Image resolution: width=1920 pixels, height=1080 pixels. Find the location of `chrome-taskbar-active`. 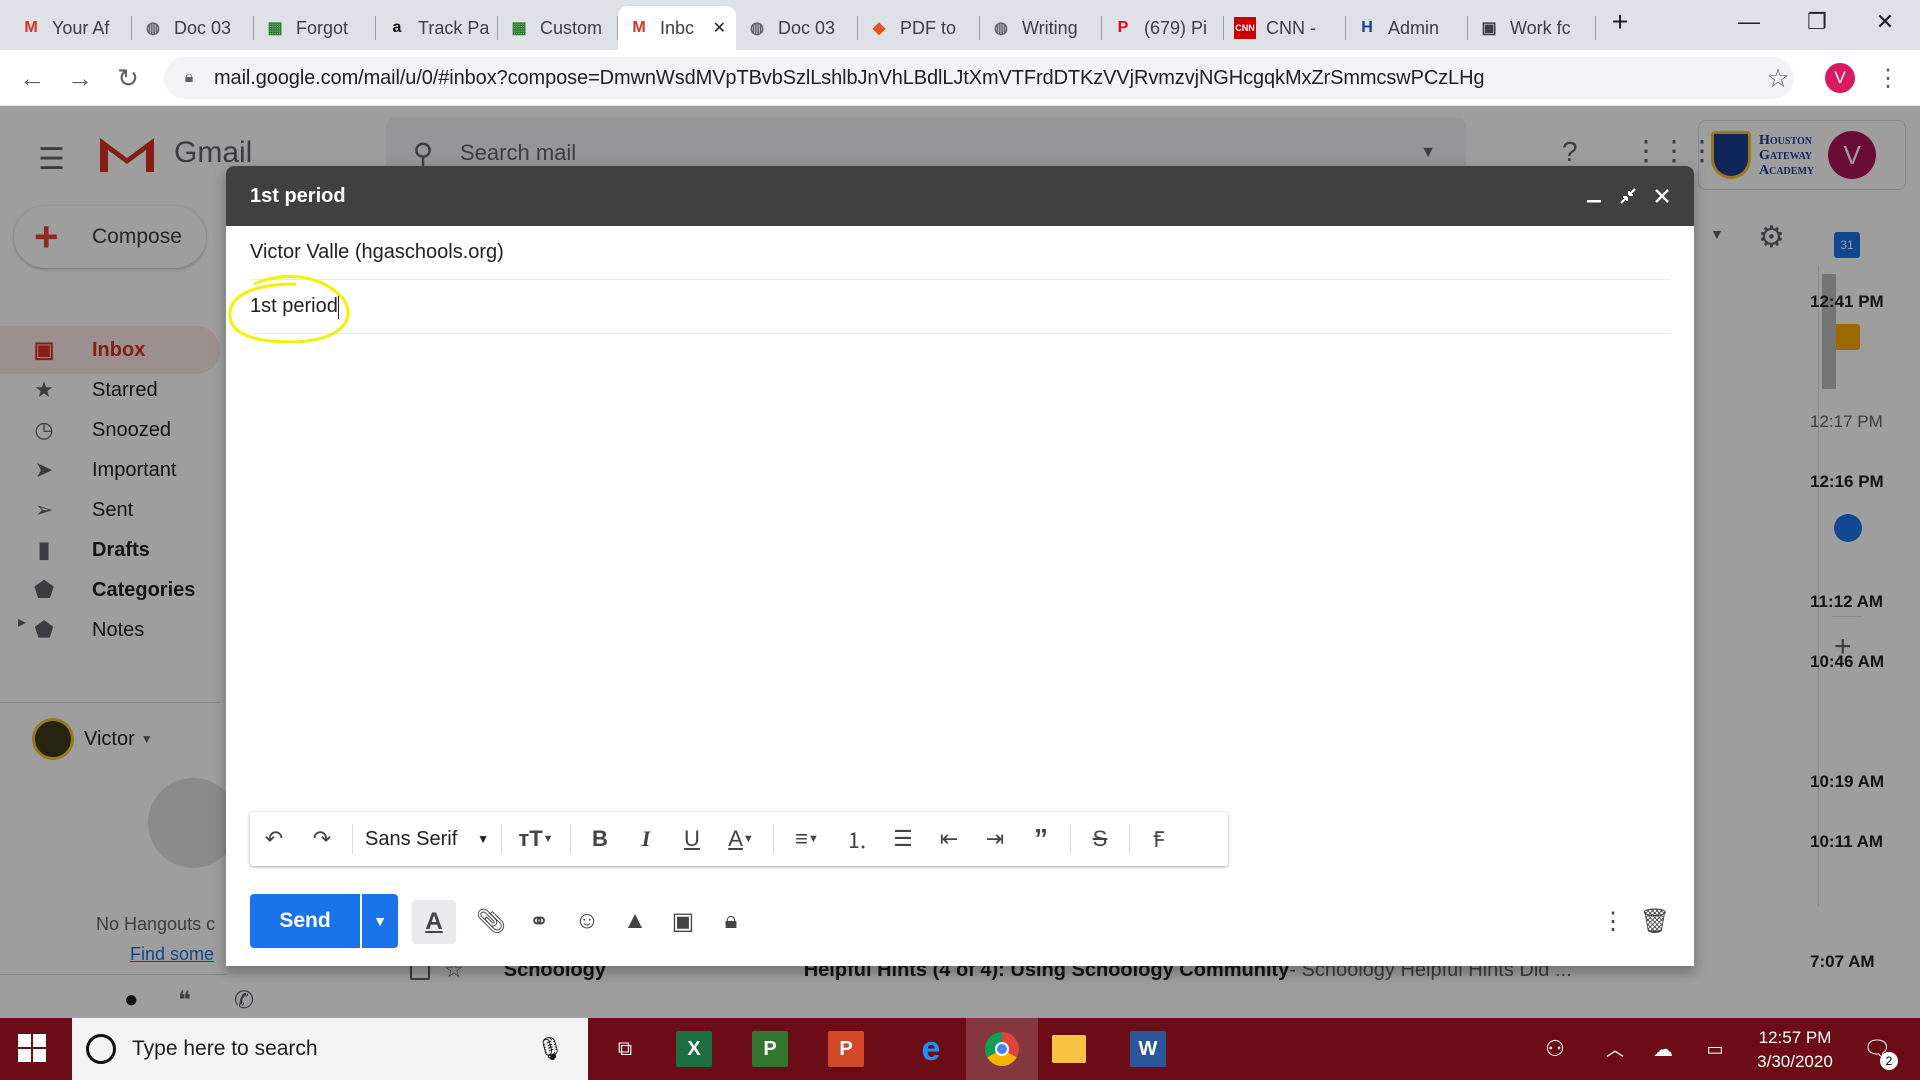

chrome-taskbar-active is located at coordinates (1002, 1049).